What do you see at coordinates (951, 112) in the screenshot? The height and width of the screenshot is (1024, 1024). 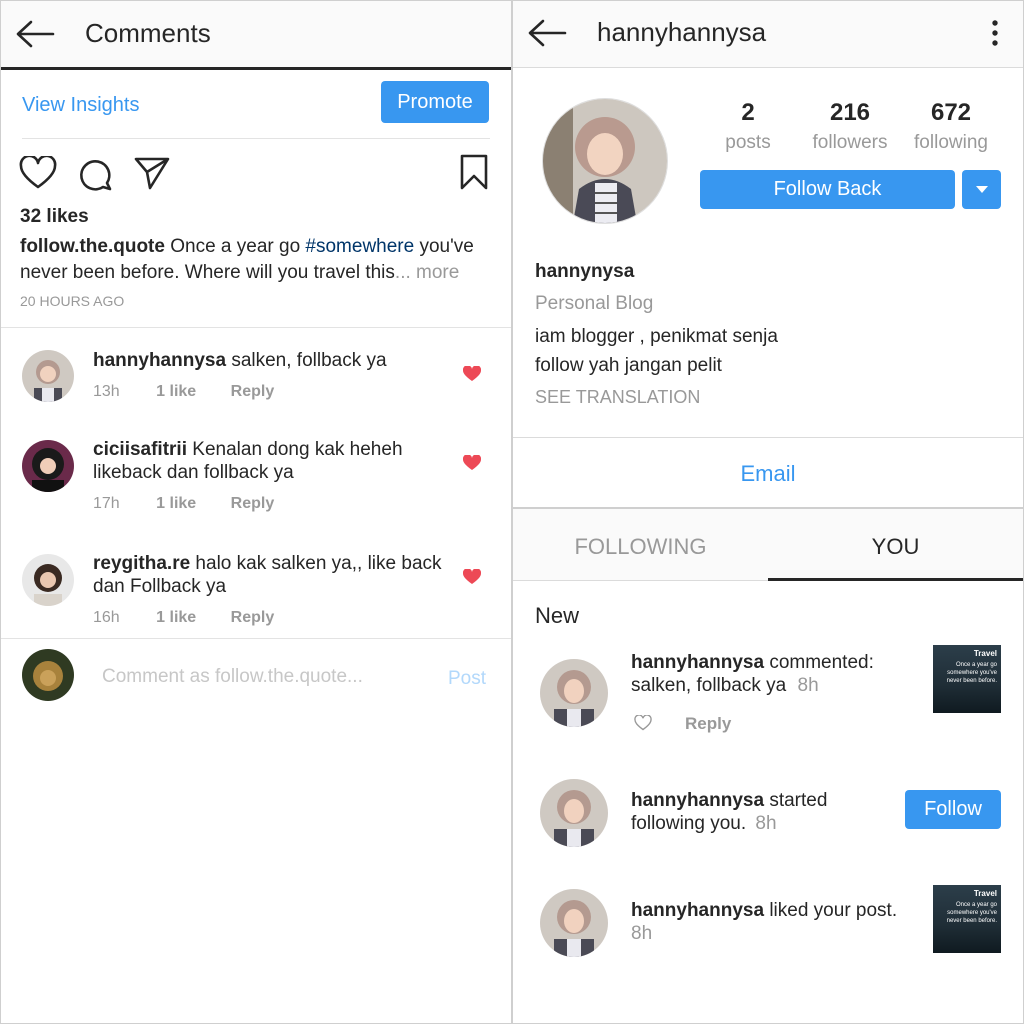 I see `stat-value: 672` at bounding box center [951, 112].